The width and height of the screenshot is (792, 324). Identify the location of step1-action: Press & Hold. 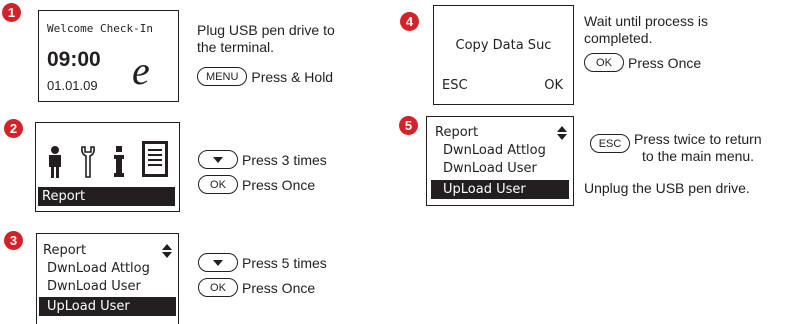
(292, 76).